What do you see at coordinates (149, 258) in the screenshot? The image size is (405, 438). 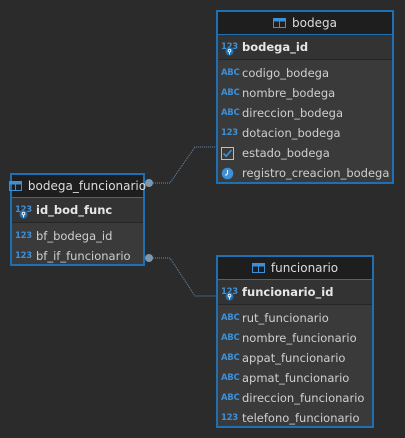 I see `relationship-end-dot-funcionario` at bounding box center [149, 258].